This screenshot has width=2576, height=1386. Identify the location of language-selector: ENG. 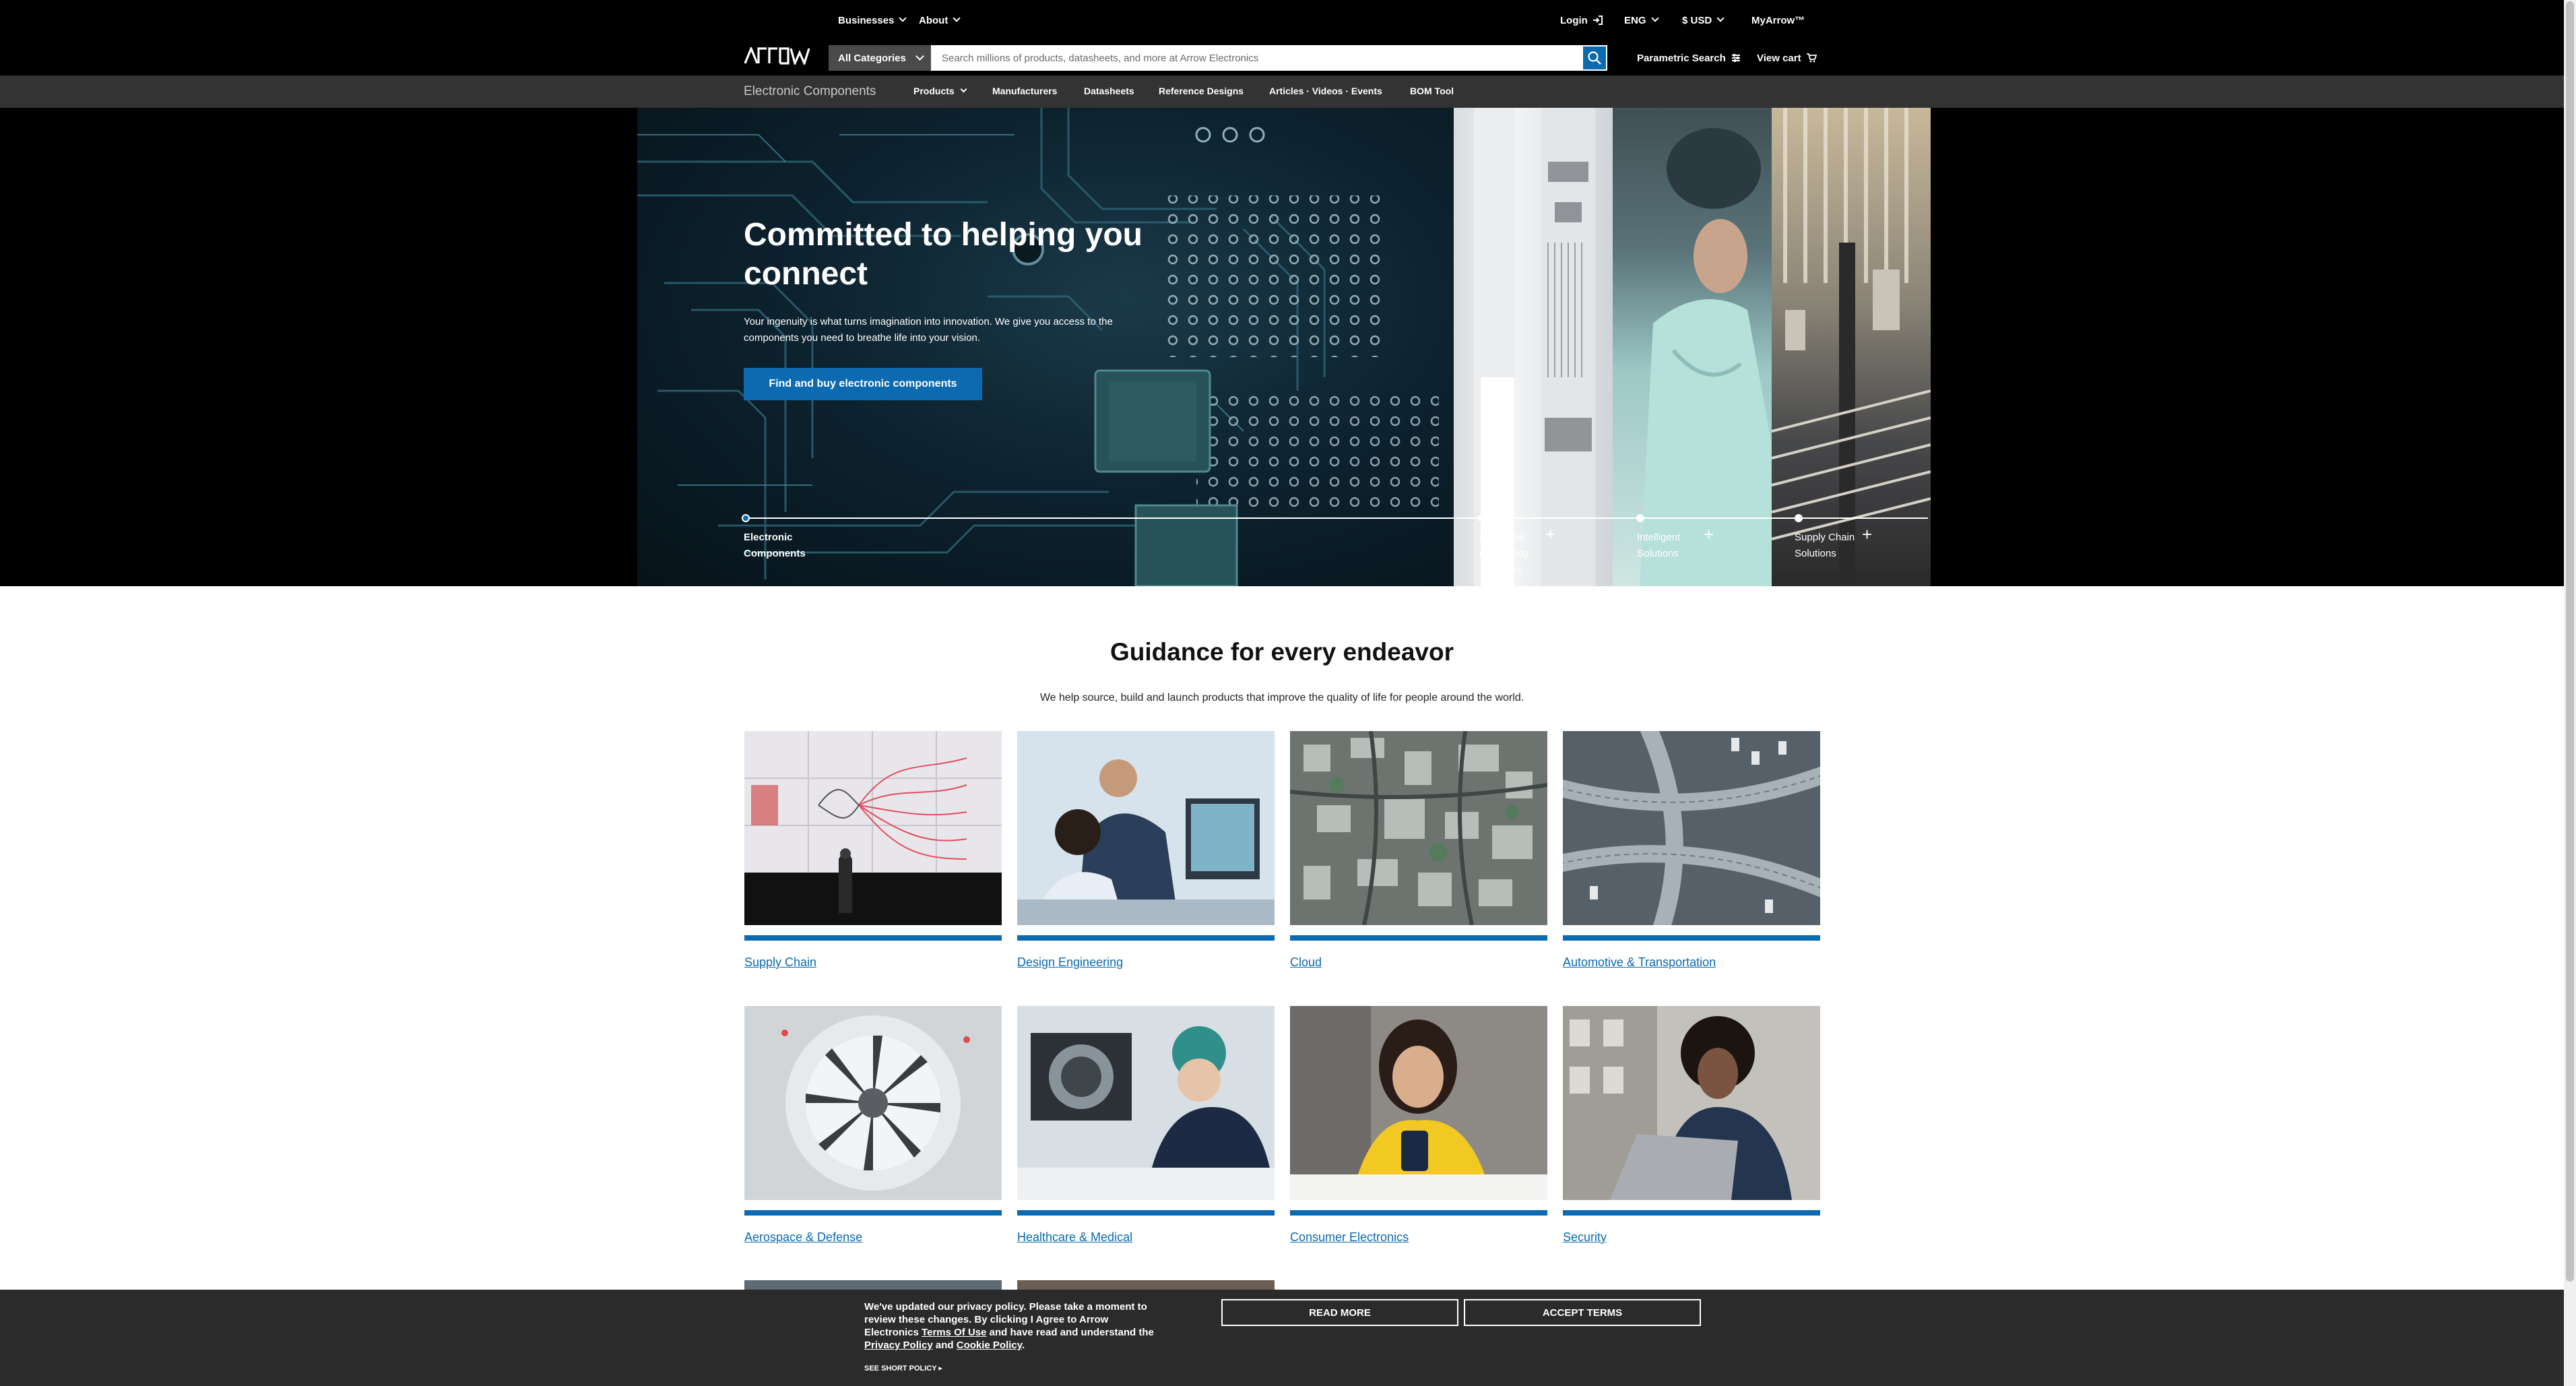
(1642, 20).